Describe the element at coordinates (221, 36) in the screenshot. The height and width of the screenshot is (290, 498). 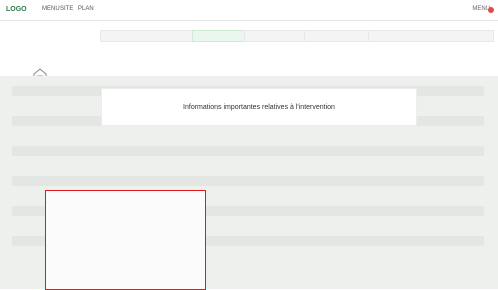
I see `tab-active` at that location.